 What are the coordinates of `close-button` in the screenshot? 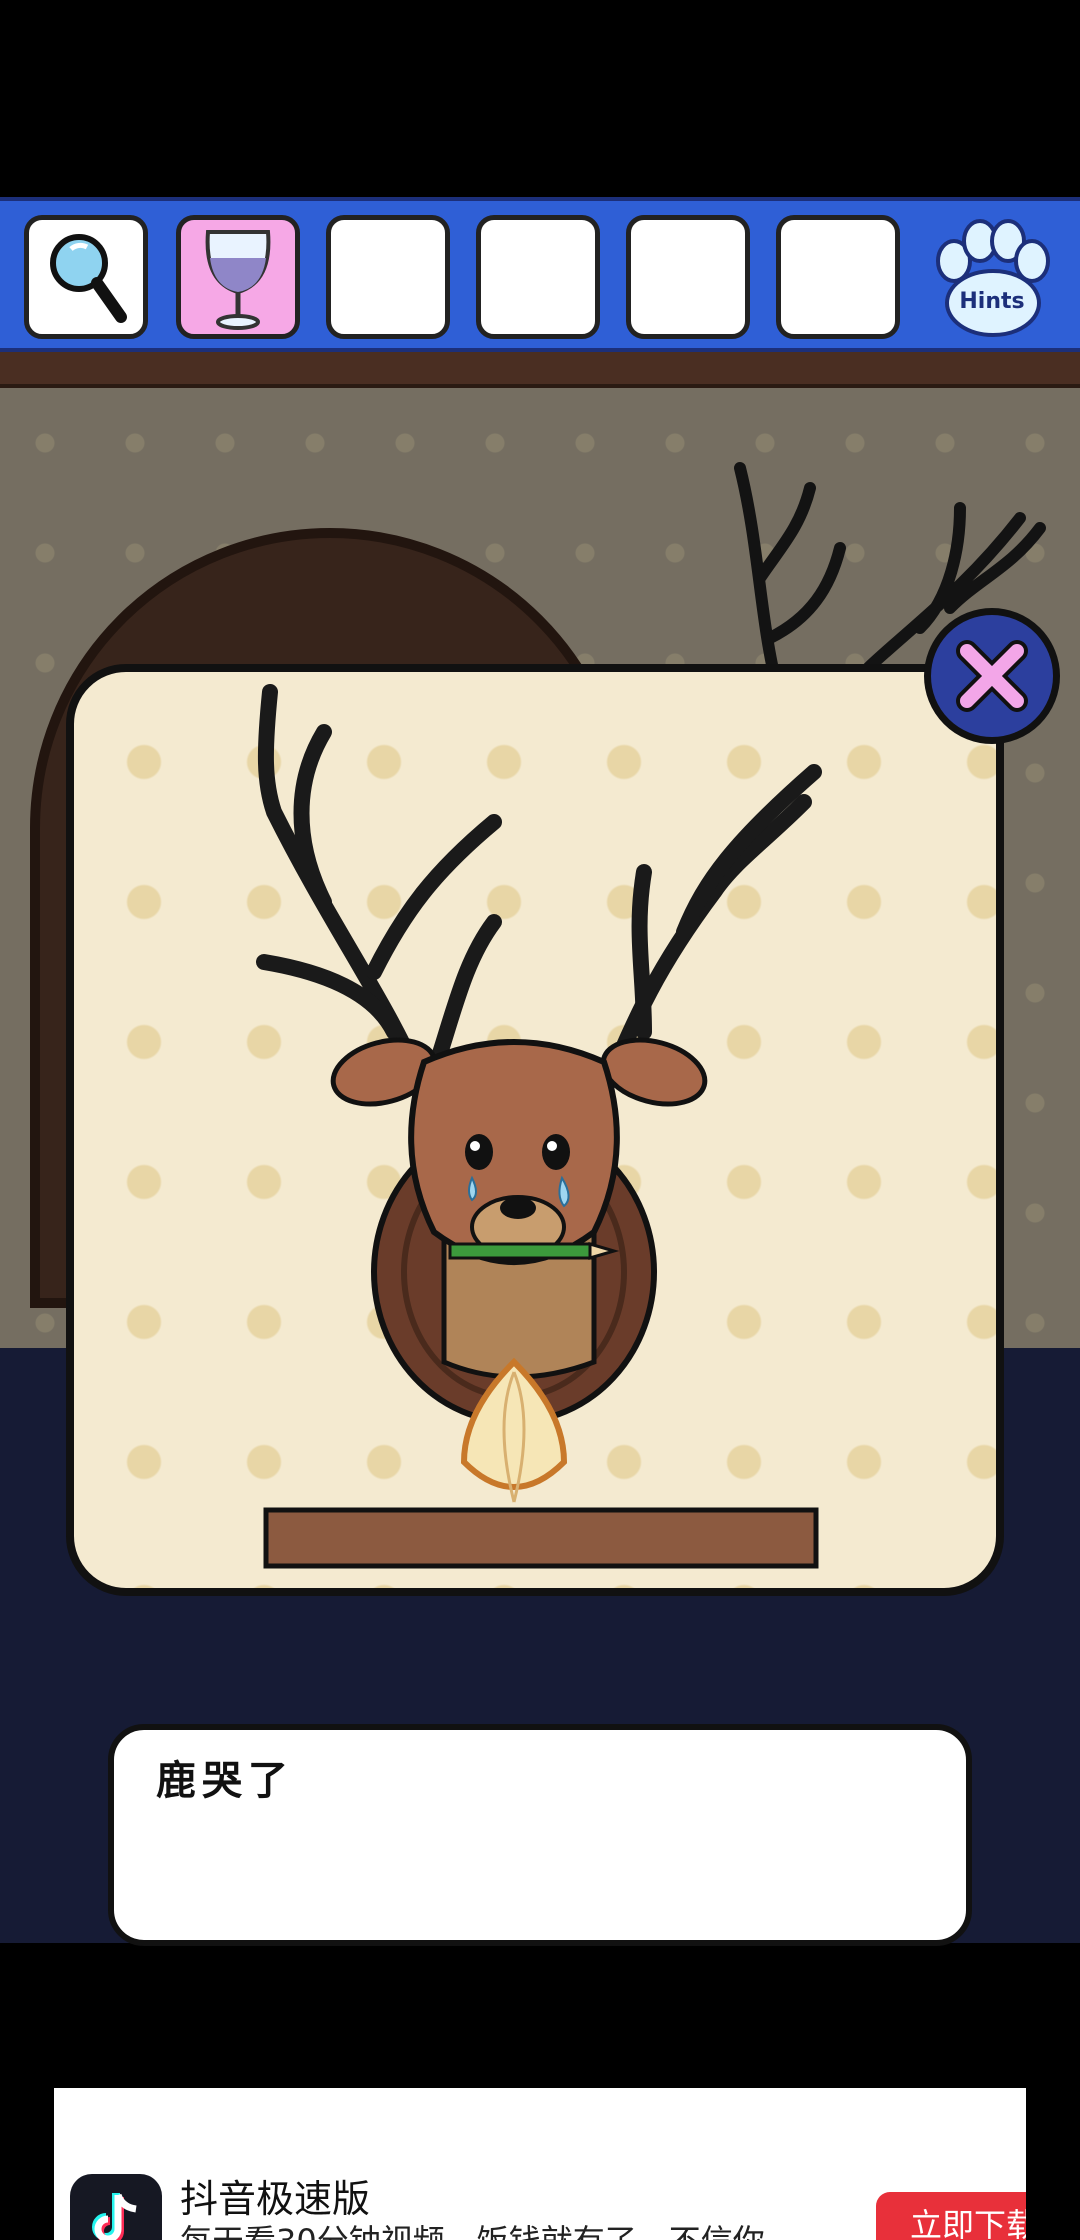 It's located at (992, 676).